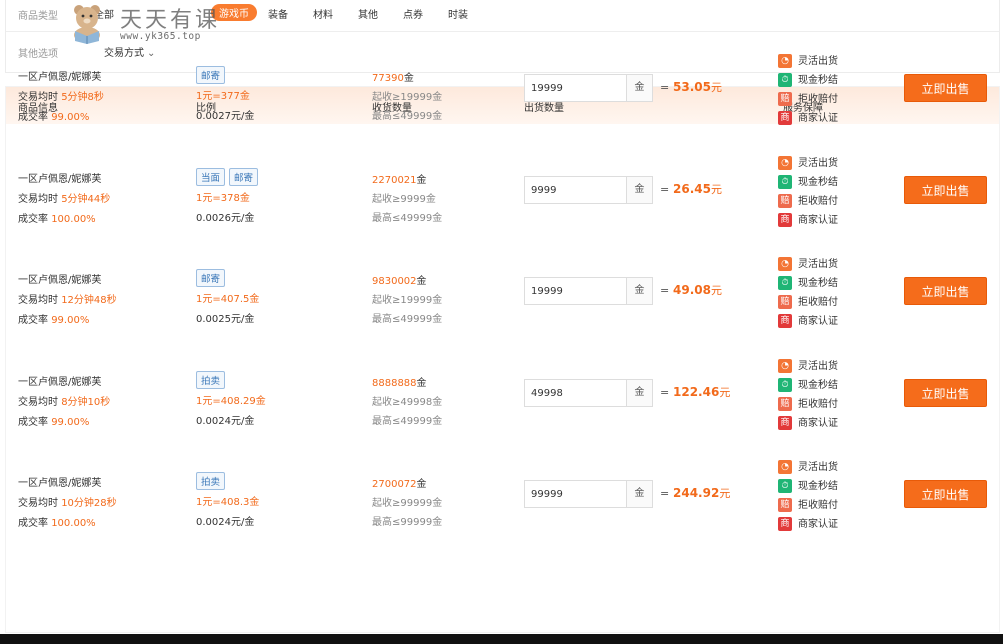 The image size is (1003, 644). What do you see at coordinates (413, 13) in the screenshot?
I see `category-coupons: 点券` at bounding box center [413, 13].